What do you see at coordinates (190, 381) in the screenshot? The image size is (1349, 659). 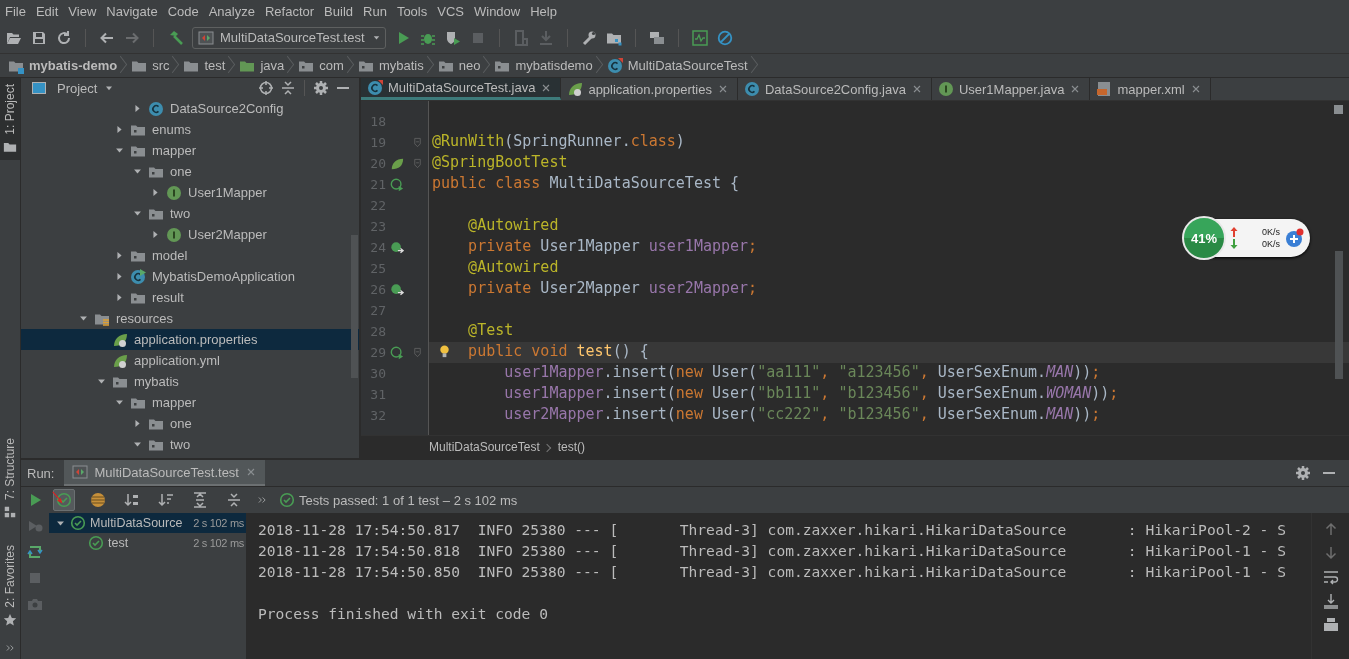 I see `tree-item: mybatis` at bounding box center [190, 381].